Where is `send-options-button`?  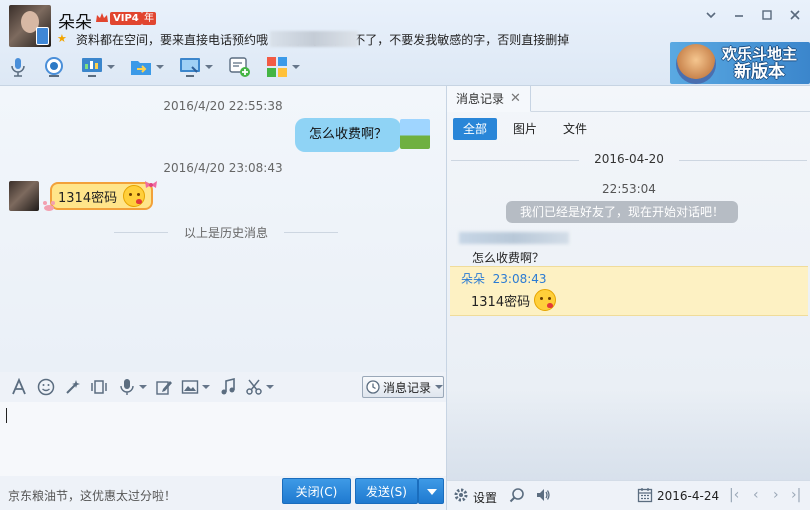
send-options-button is located at coordinates (431, 491).